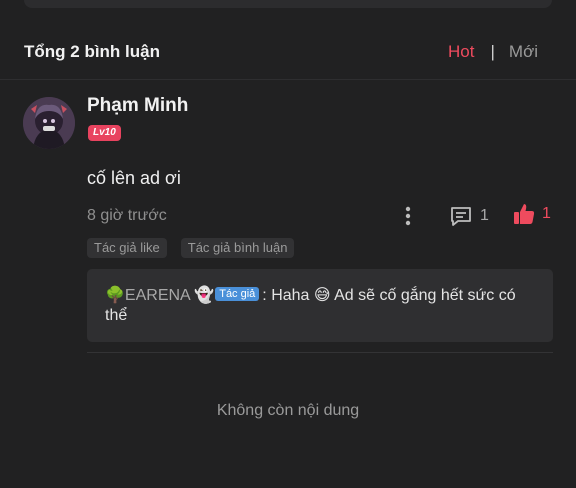 Image resolution: width=576 pixels, height=488 pixels. What do you see at coordinates (127, 248) in the screenshot?
I see `tag-author-like: Tác giả like` at bounding box center [127, 248].